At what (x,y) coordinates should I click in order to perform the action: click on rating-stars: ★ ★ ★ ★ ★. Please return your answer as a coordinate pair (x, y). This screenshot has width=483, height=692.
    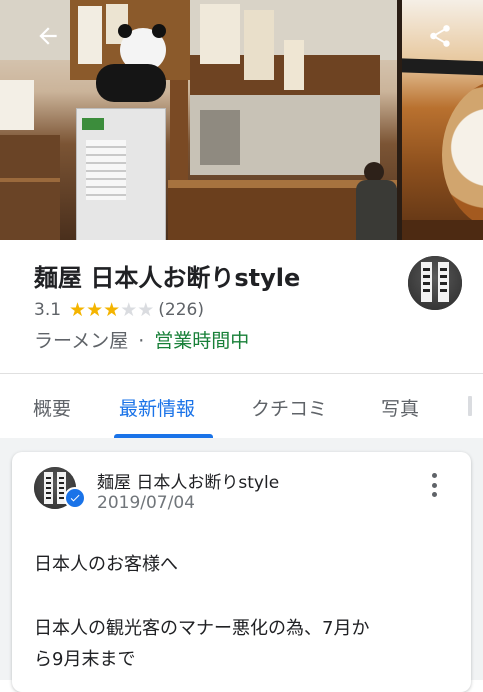
    Looking at the image, I should click on (112, 309).